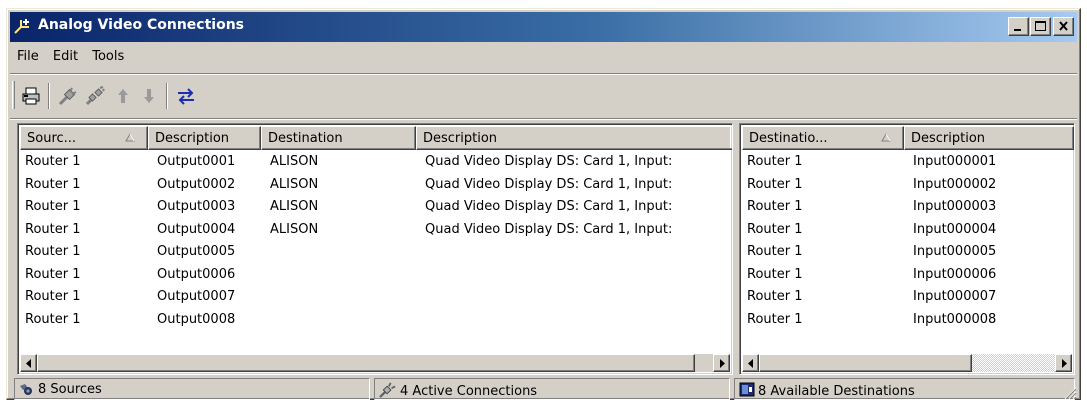 The height and width of the screenshot is (400, 1087). I want to click on maximize-icon, so click(1040, 26).